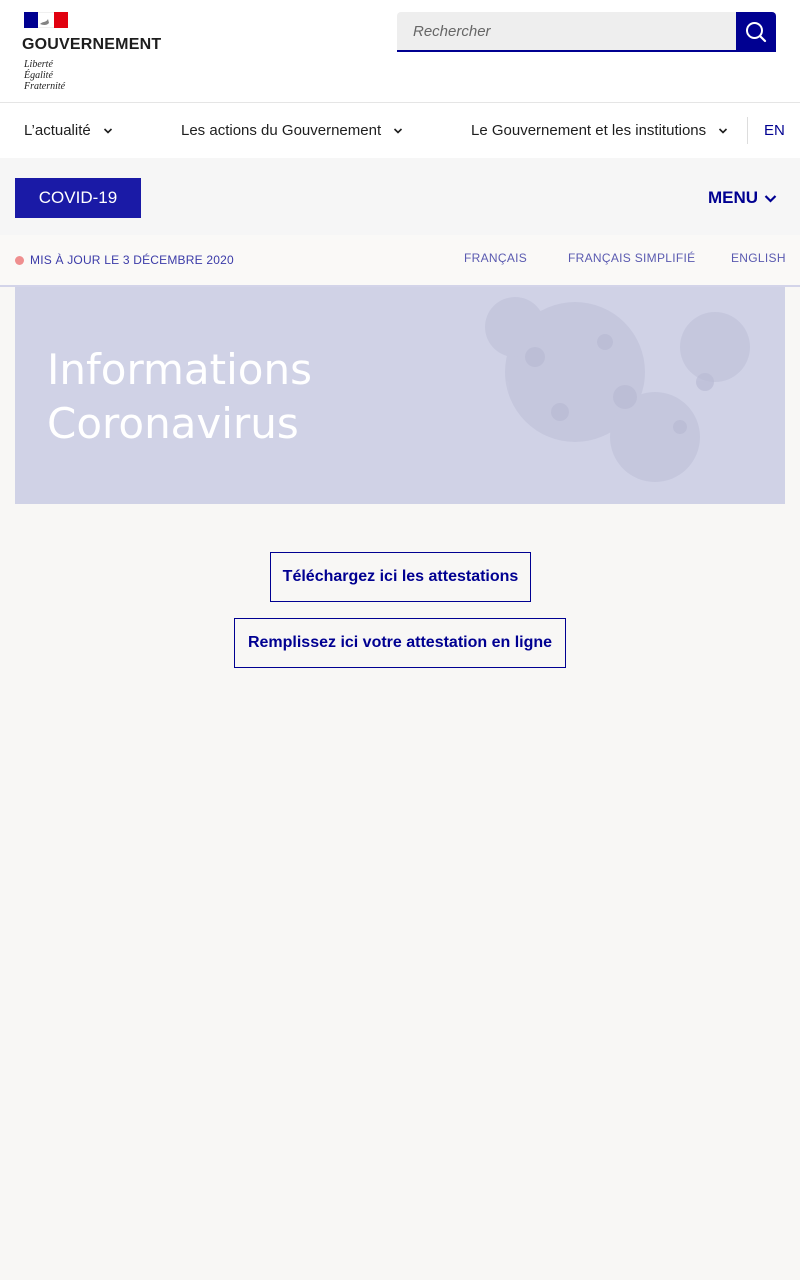  What do you see at coordinates (733, 197) in the screenshot?
I see `menu-label: MENU` at bounding box center [733, 197].